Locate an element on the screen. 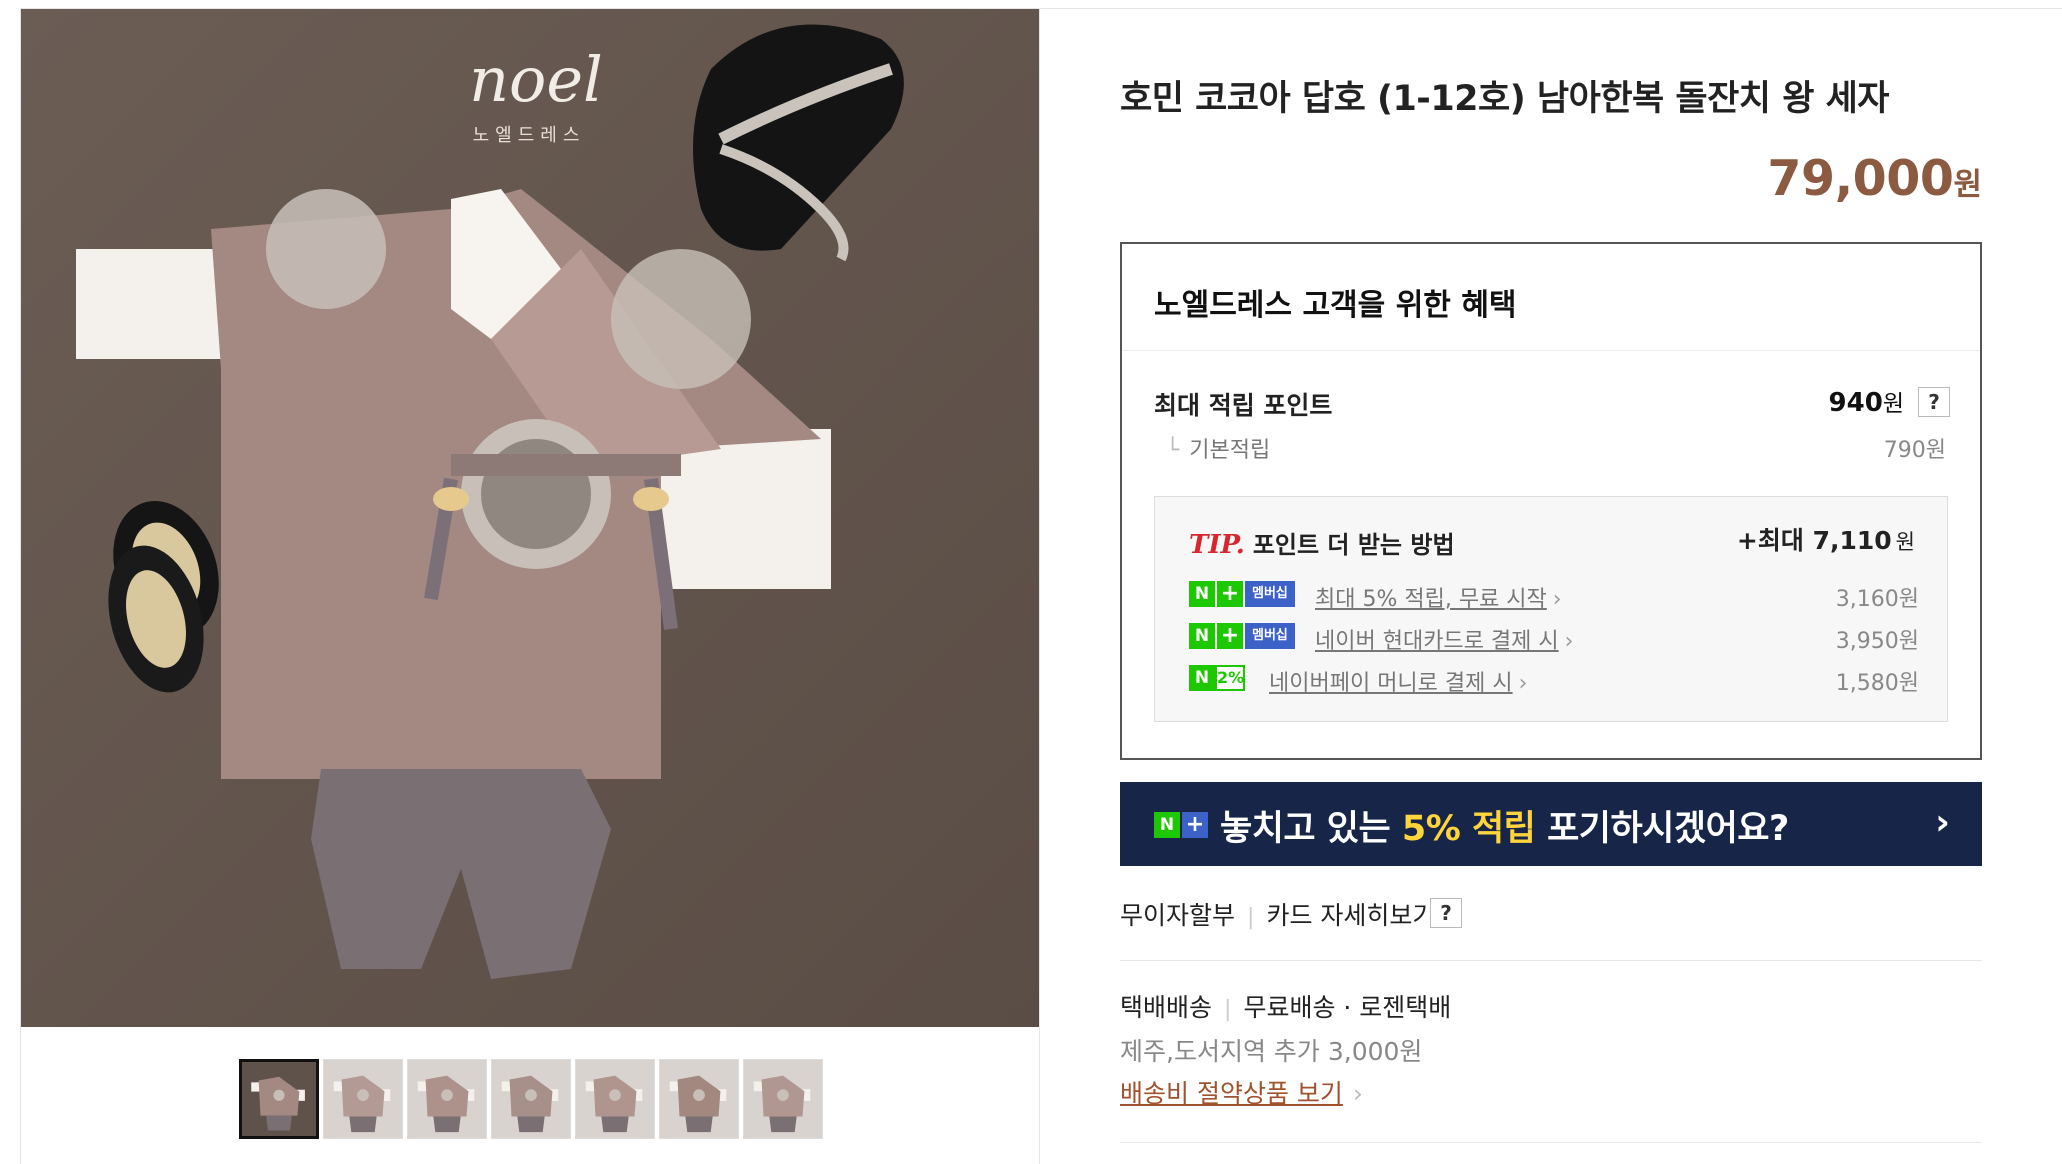 This screenshot has width=2062, height=1164. basic-points-value: 790원 is located at coordinates (1914, 450).